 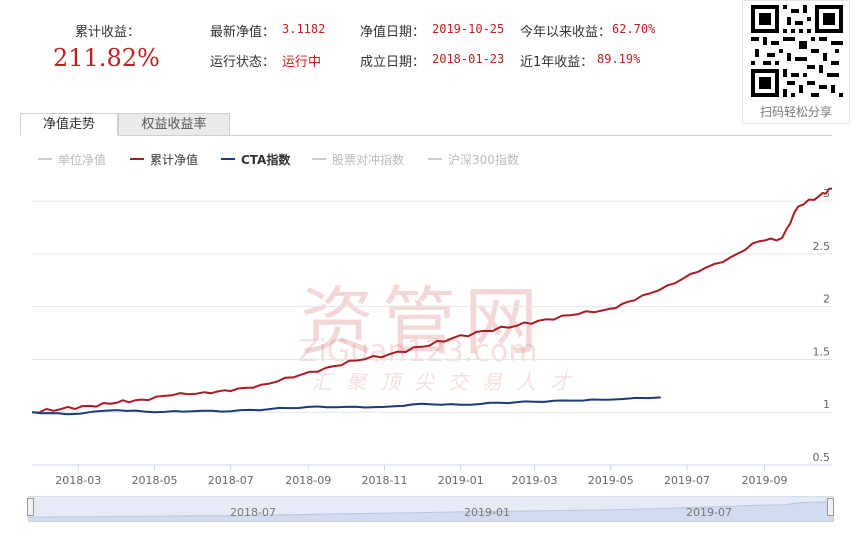 I want to click on x-tick-label: 2019-03, so click(x=535, y=480).